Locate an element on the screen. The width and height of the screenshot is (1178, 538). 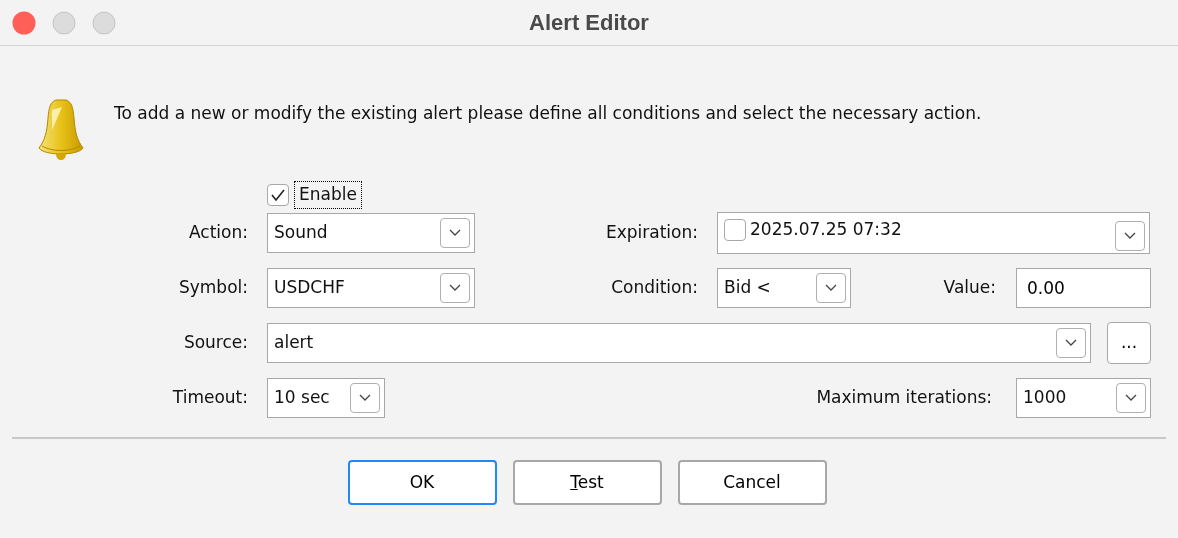
instruction-text: To add a new or modify the existing alert please define all conditions and select the necessary action. is located at coordinates (548, 113).